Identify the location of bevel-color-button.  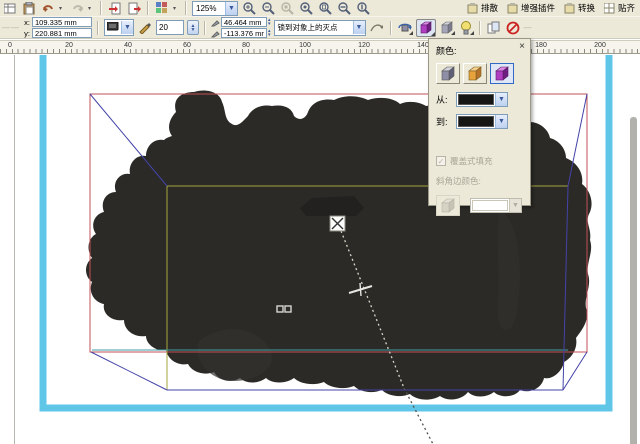
(448, 205).